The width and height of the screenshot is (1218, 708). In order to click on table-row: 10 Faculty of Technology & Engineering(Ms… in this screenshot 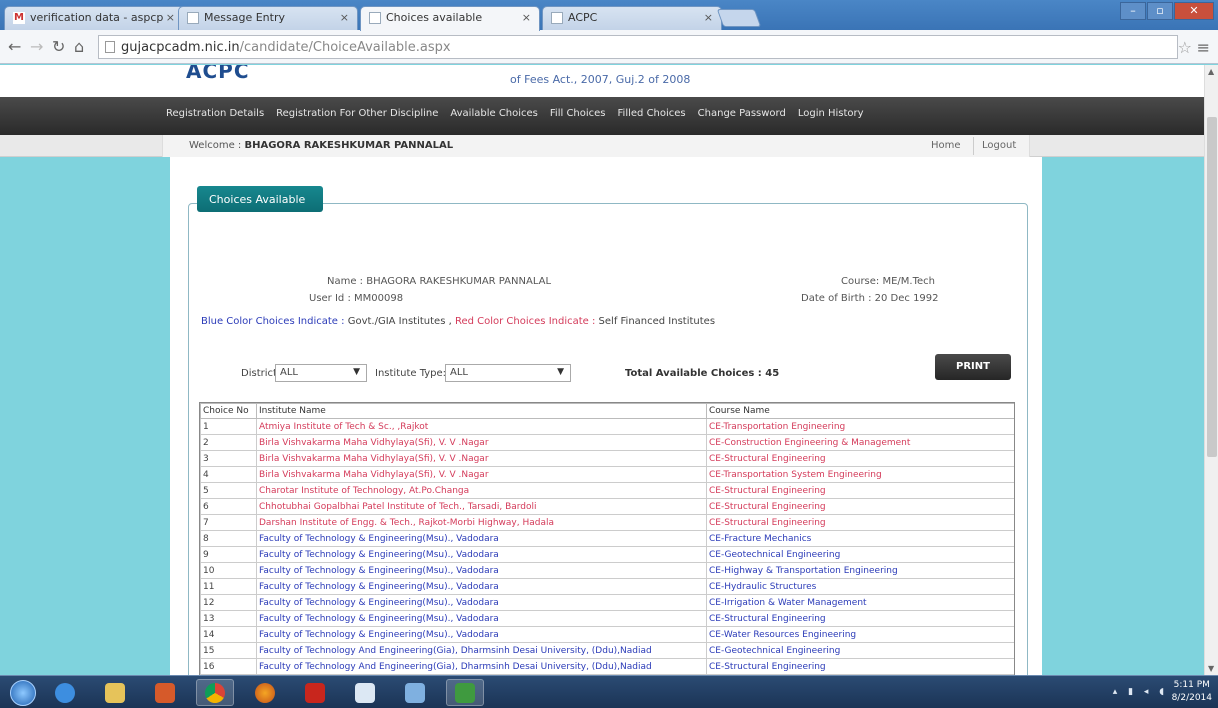, I will do `click(607, 570)`.